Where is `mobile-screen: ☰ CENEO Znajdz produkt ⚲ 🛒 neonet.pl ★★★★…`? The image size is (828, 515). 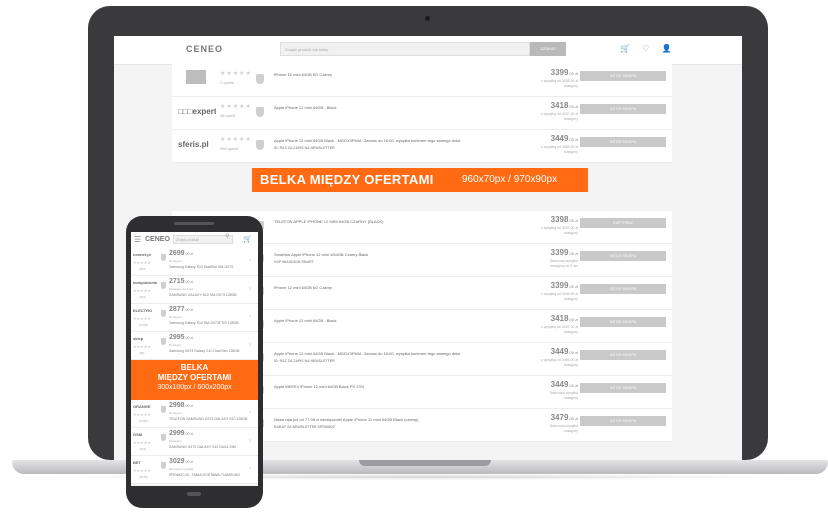
mobile-screen: ☰ CENEO Znajdz produkt ⚲ 🛒 neonet.pl ★★★★… is located at coordinates (194, 359).